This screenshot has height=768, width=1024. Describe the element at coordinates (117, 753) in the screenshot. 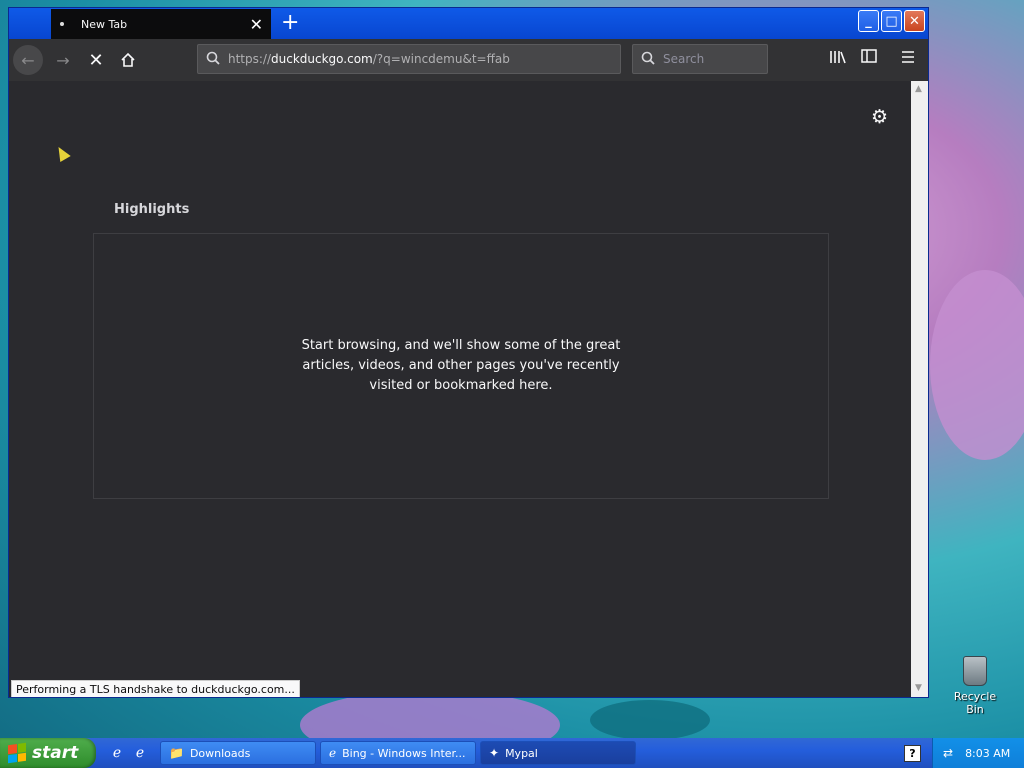

I see `ie-quicklaunch-icon: ℯ` at that location.